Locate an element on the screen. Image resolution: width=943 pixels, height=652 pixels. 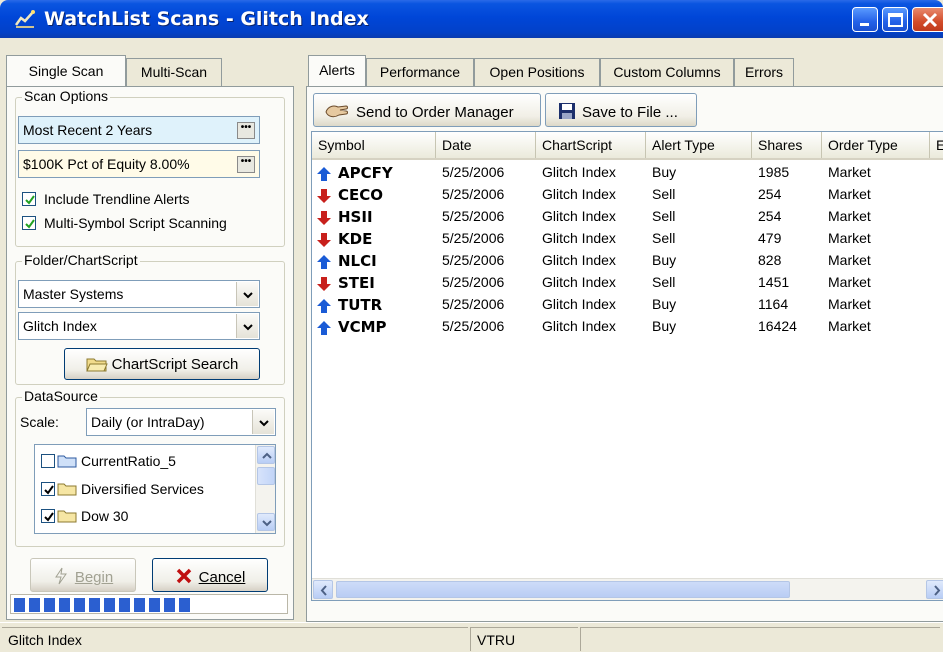
send-to-order-manager-button: Send to Order Manager is located at coordinates (427, 110).